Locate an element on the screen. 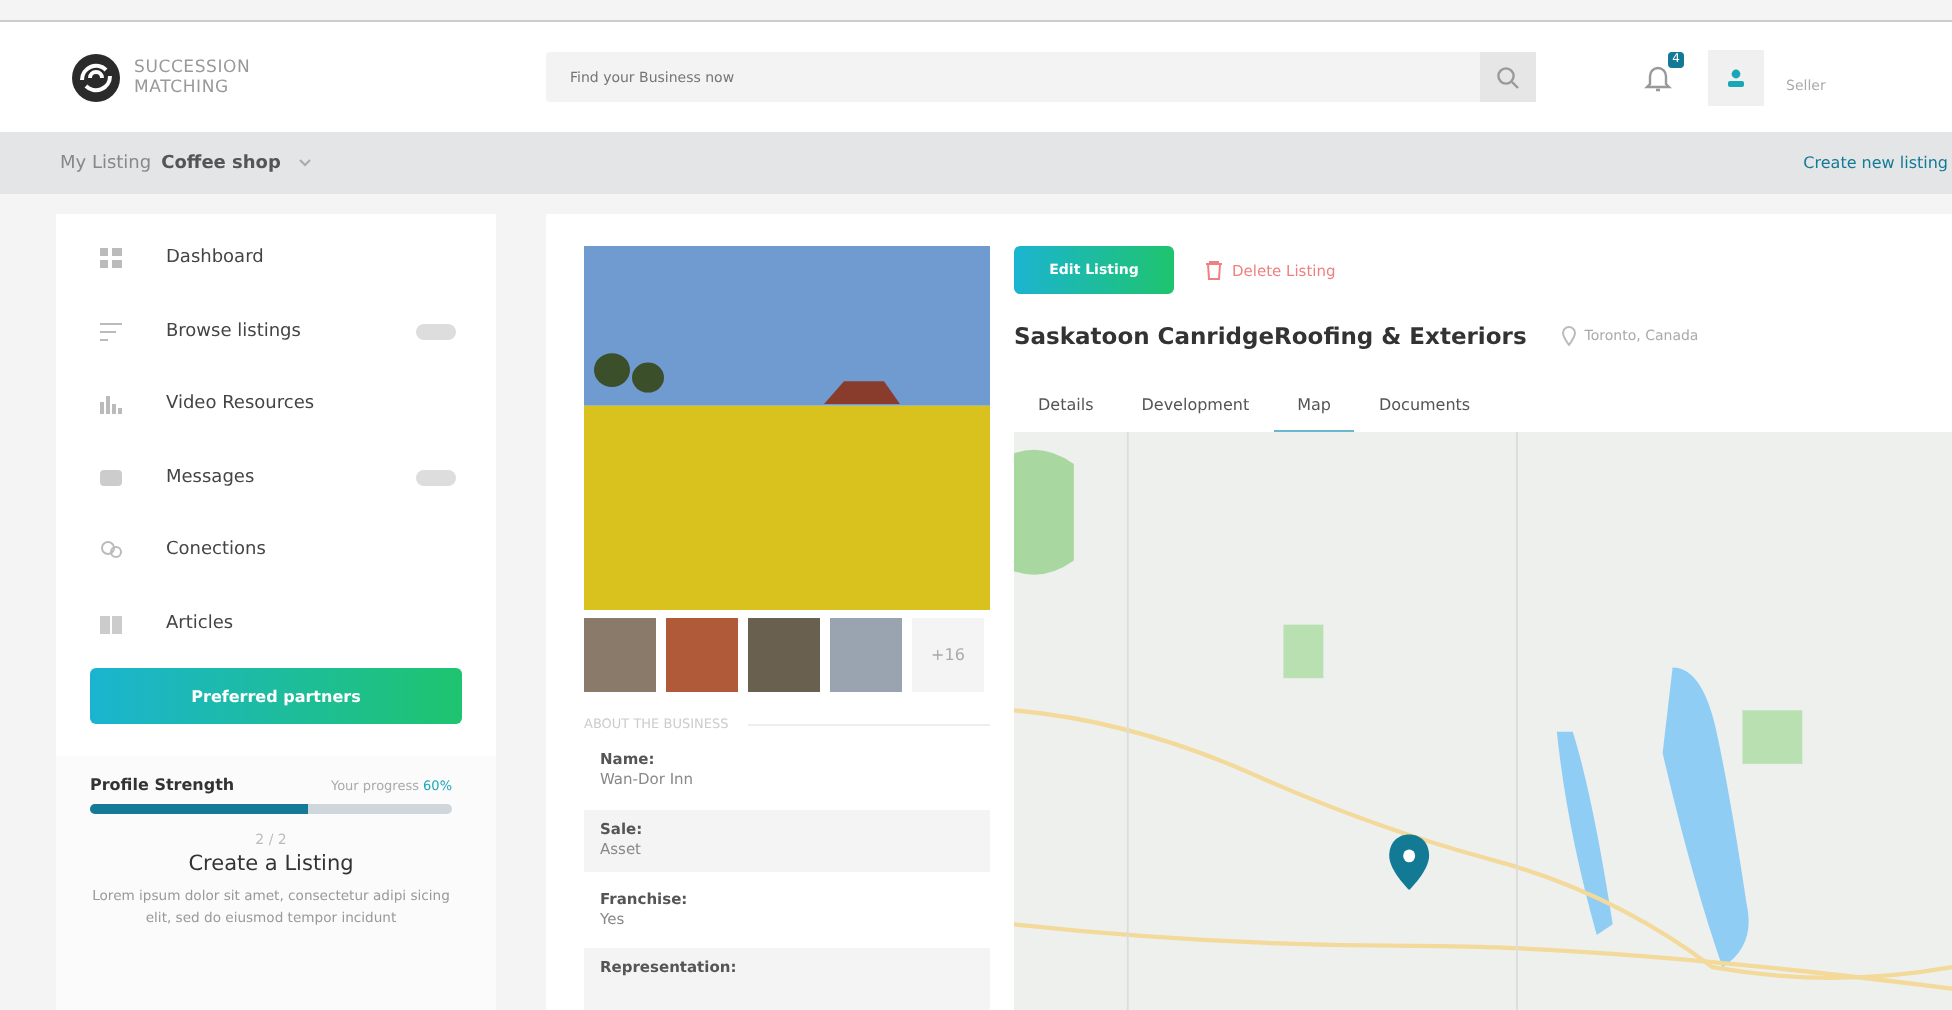  sidebar-item: Video Resources is located at coordinates (276, 404).